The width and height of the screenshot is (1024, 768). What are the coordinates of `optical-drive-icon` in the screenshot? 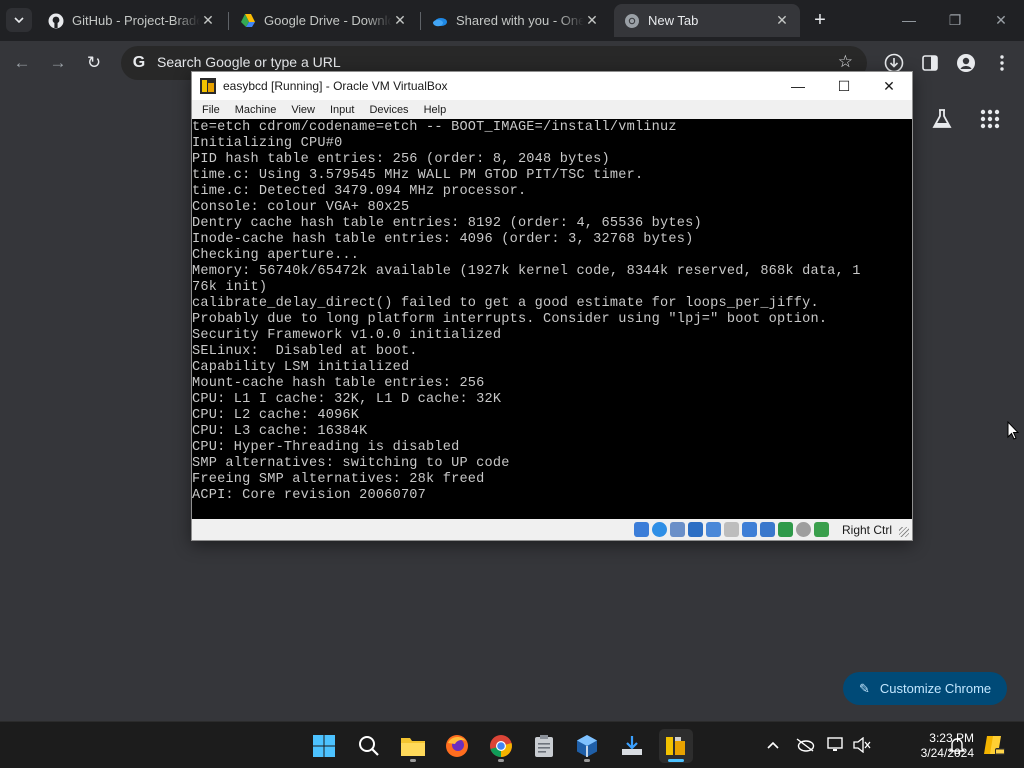 It's located at (659, 529).